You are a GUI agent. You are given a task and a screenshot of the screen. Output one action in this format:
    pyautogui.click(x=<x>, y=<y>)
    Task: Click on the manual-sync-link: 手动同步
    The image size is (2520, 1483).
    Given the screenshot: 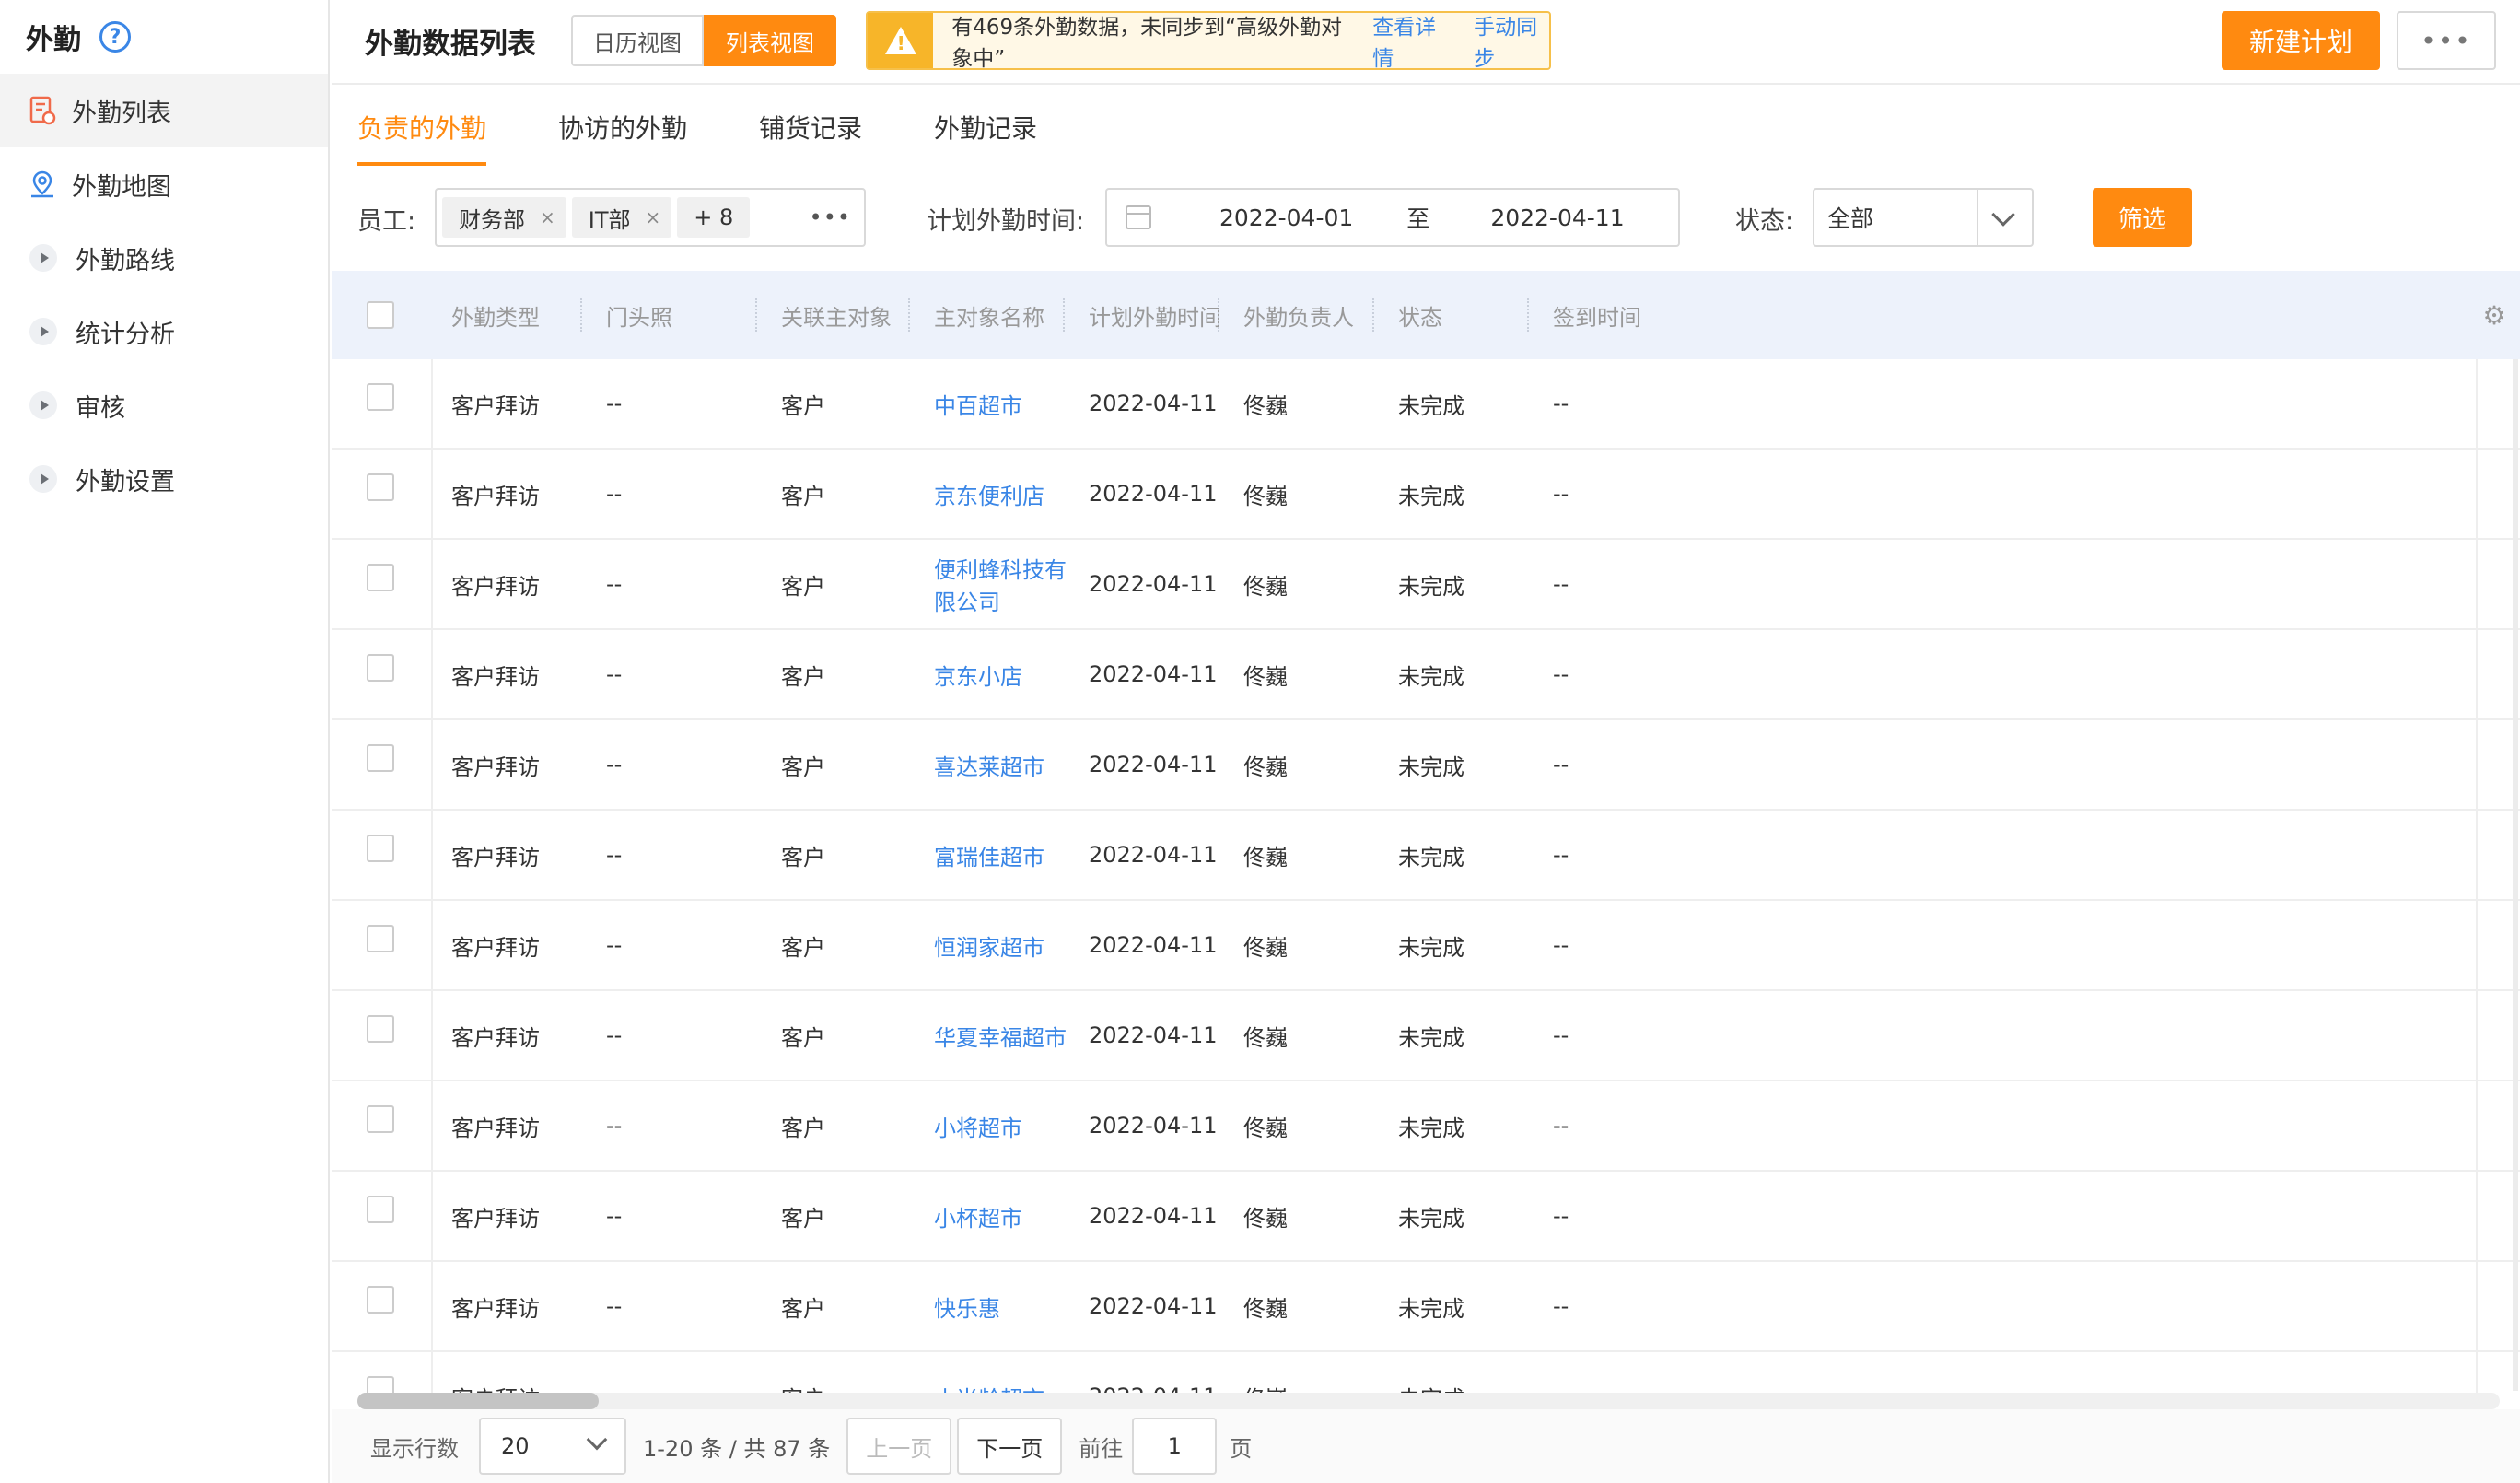 What is the action you would take?
    pyautogui.click(x=1511, y=40)
    